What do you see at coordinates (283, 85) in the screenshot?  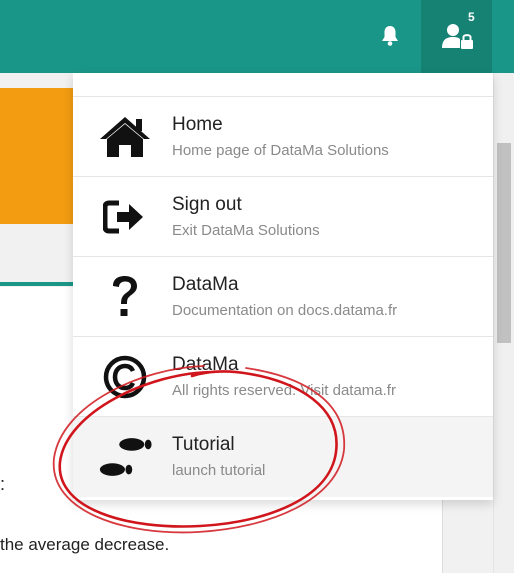 I see `dropdown-header-sliver` at bounding box center [283, 85].